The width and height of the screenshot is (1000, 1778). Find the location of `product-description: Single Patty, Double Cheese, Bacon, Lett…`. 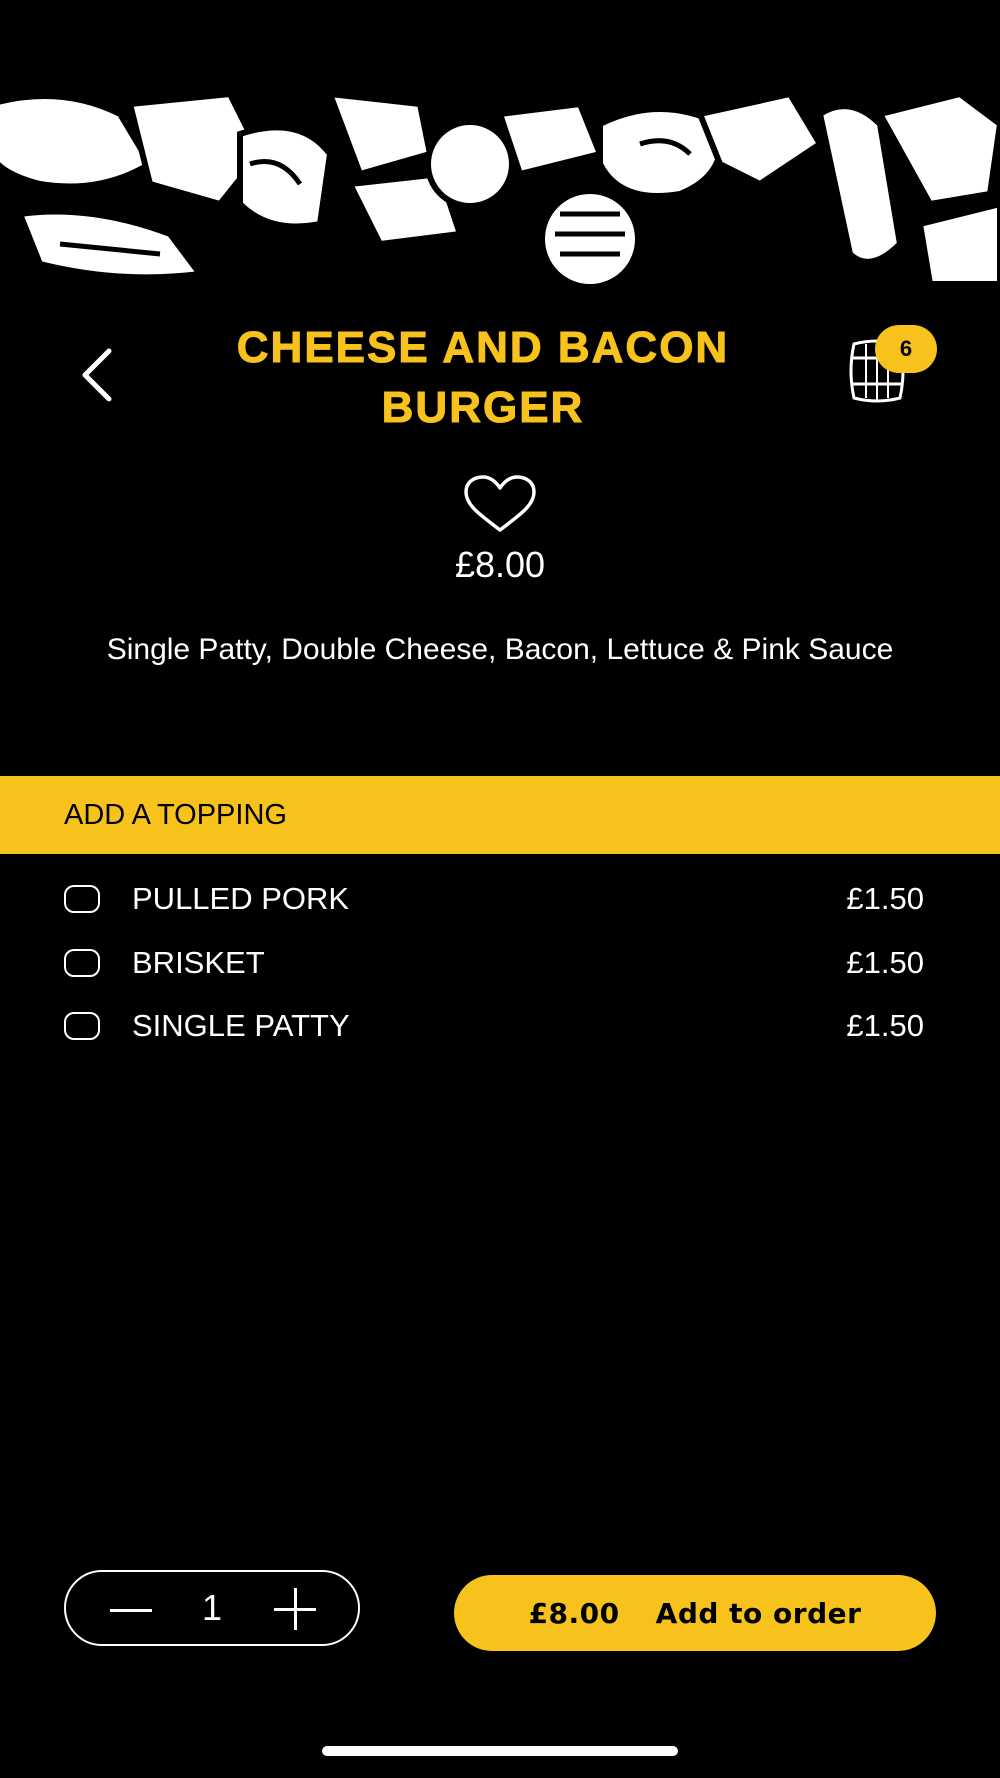

product-description: Single Patty, Double Cheese, Bacon, Lett… is located at coordinates (500, 649).